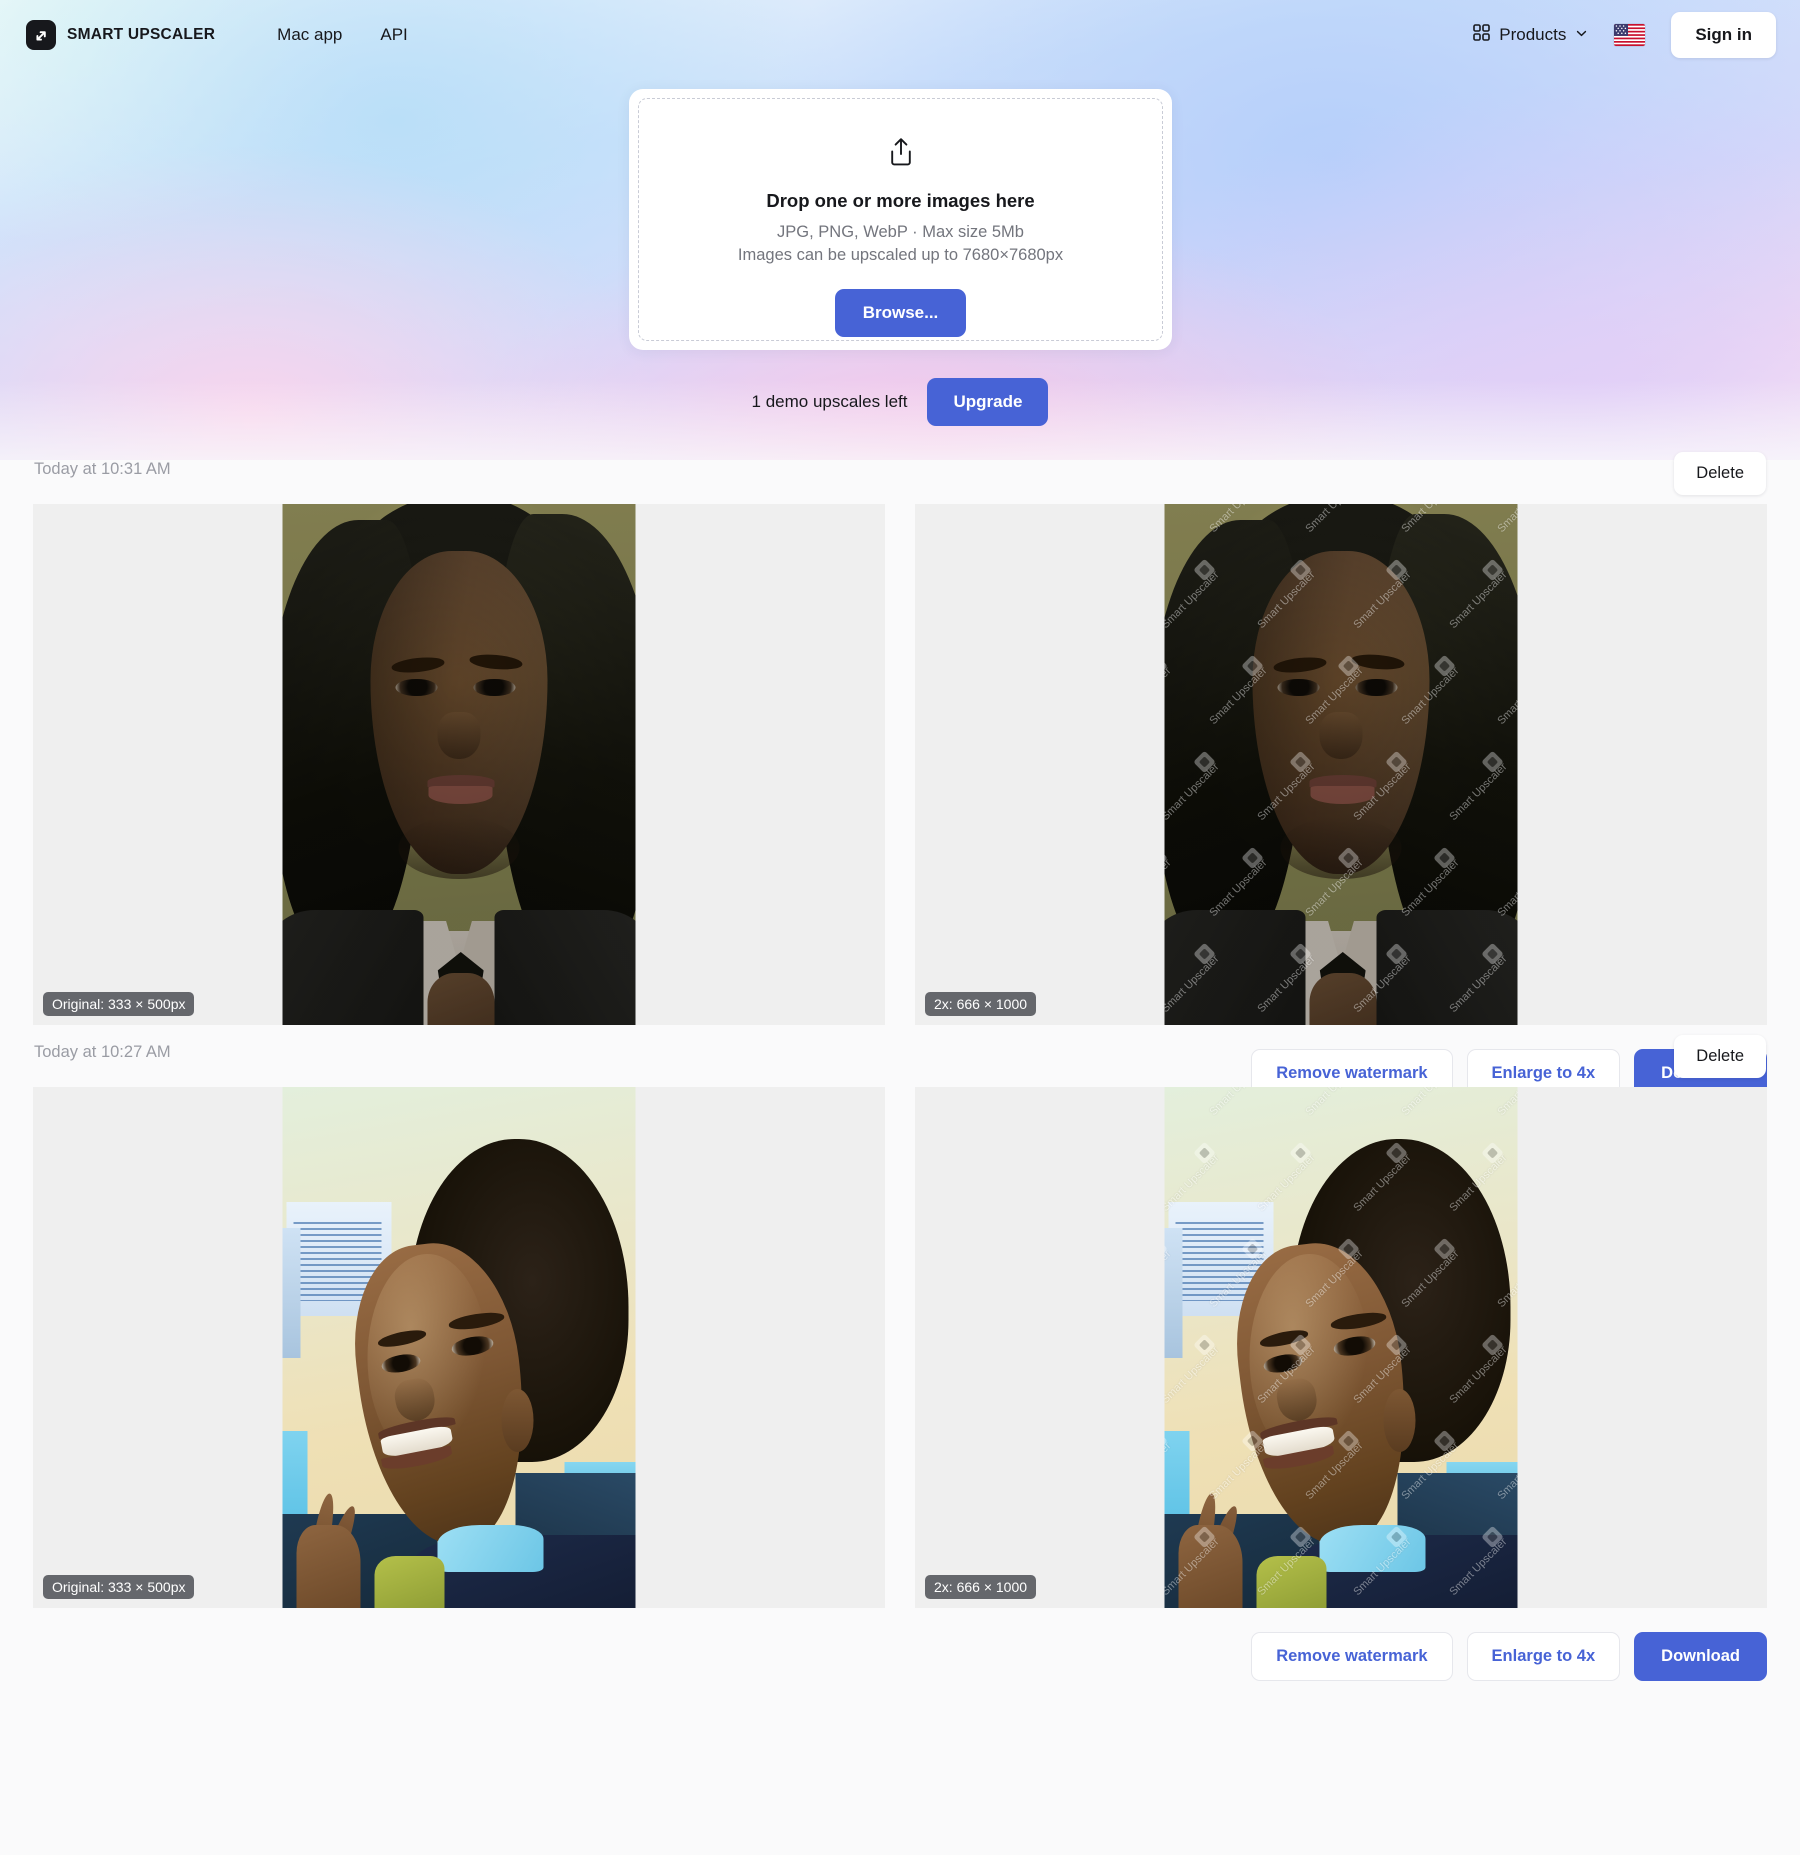 The height and width of the screenshot is (1855, 1800). Describe the element at coordinates (1723, 35) in the screenshot. I see `sign-in-button: Sign in` at that location.